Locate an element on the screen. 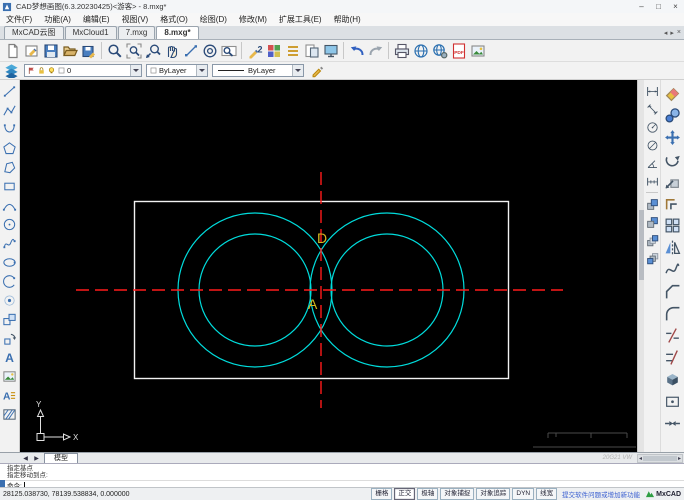  layer-combo: 0 is located at coordinates (83, 70).